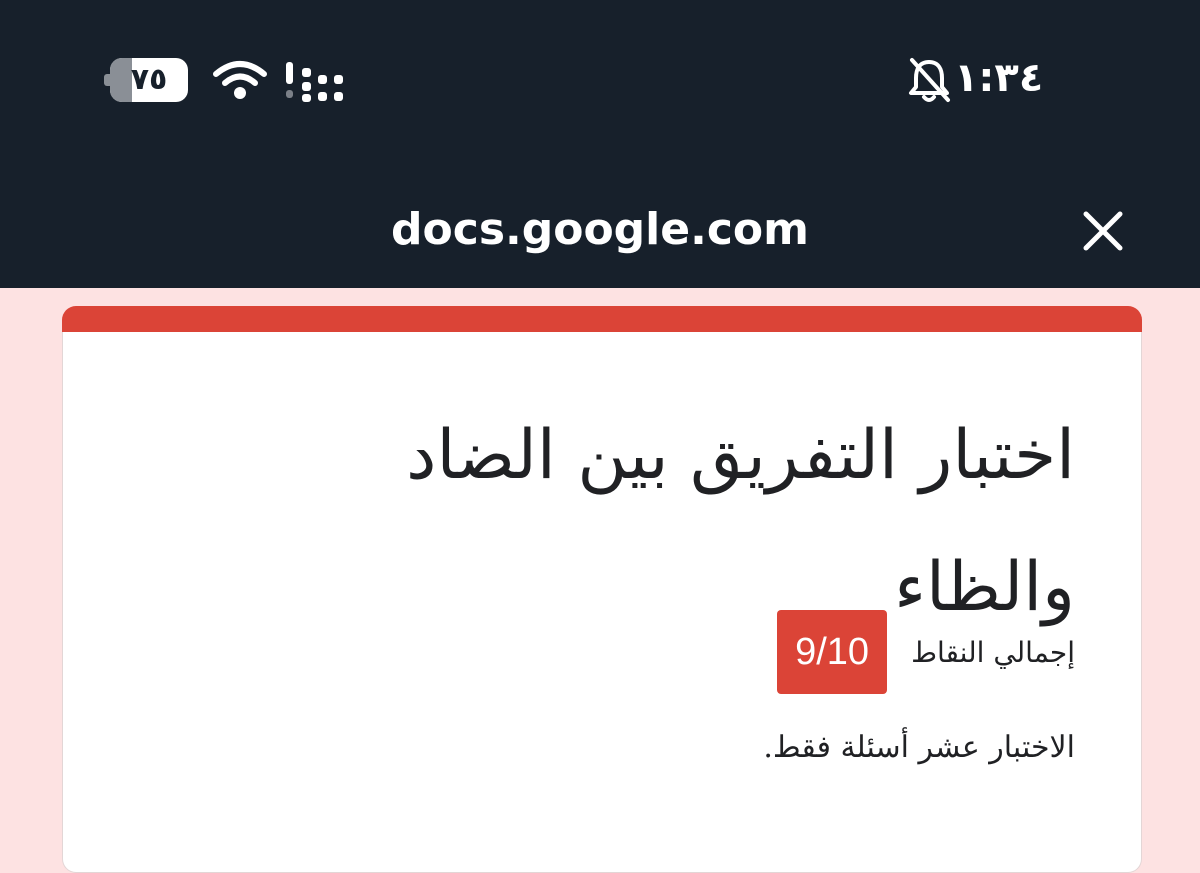 The width and height of the screenshot is (1200, 873). I want to click on url-label: docs.google.com, so click(600, 230).